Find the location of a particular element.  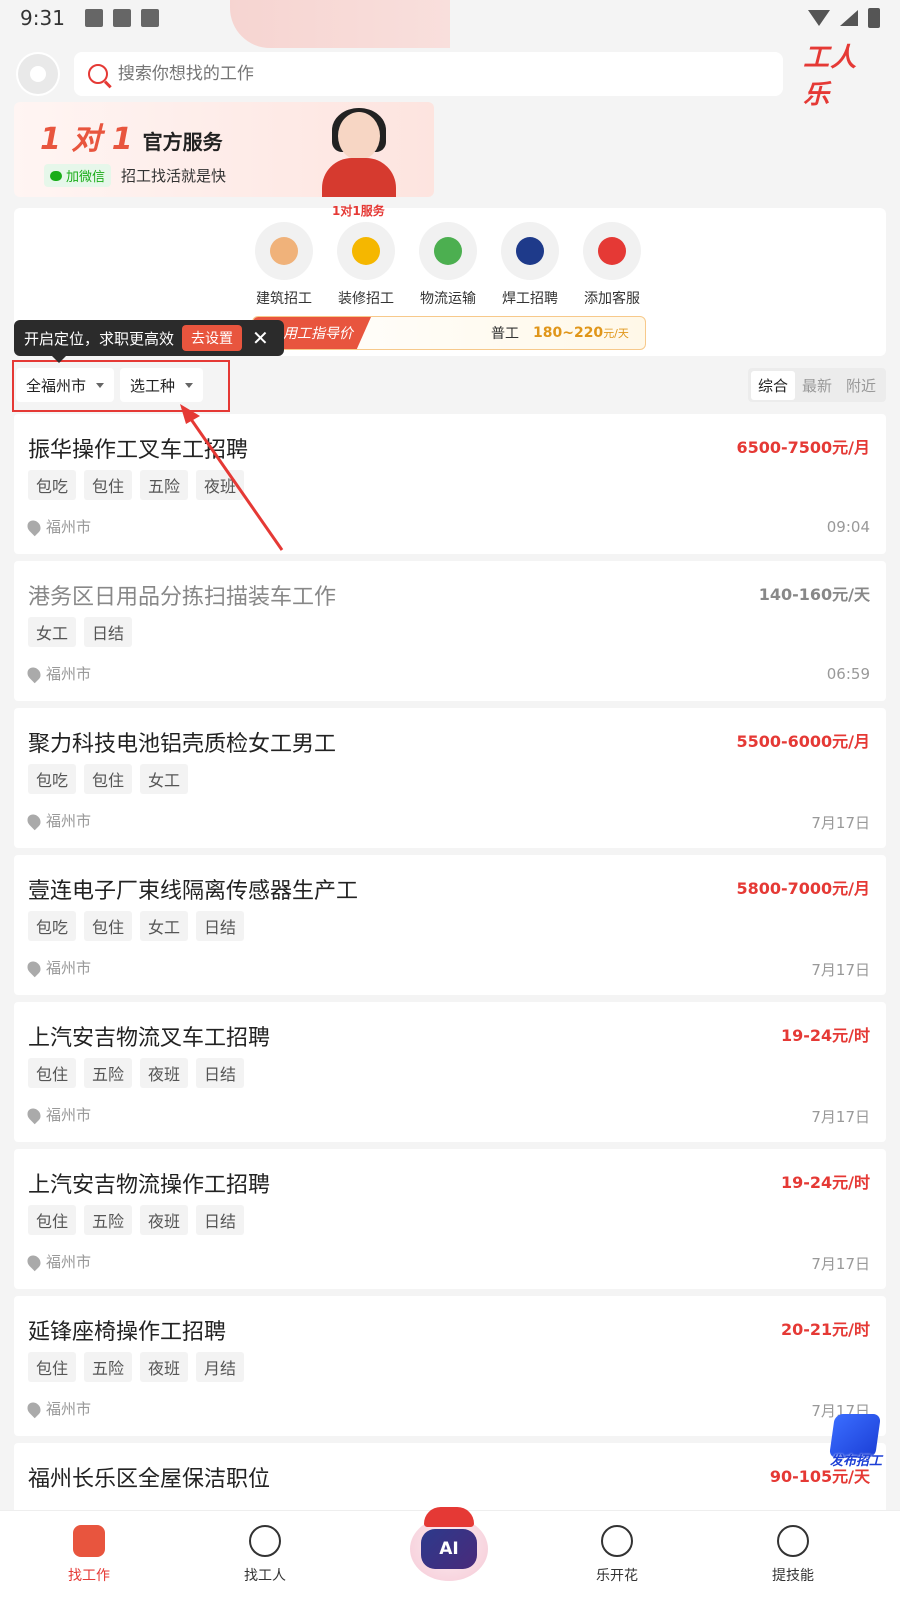

user-icon is located at coordinates (37, 74).